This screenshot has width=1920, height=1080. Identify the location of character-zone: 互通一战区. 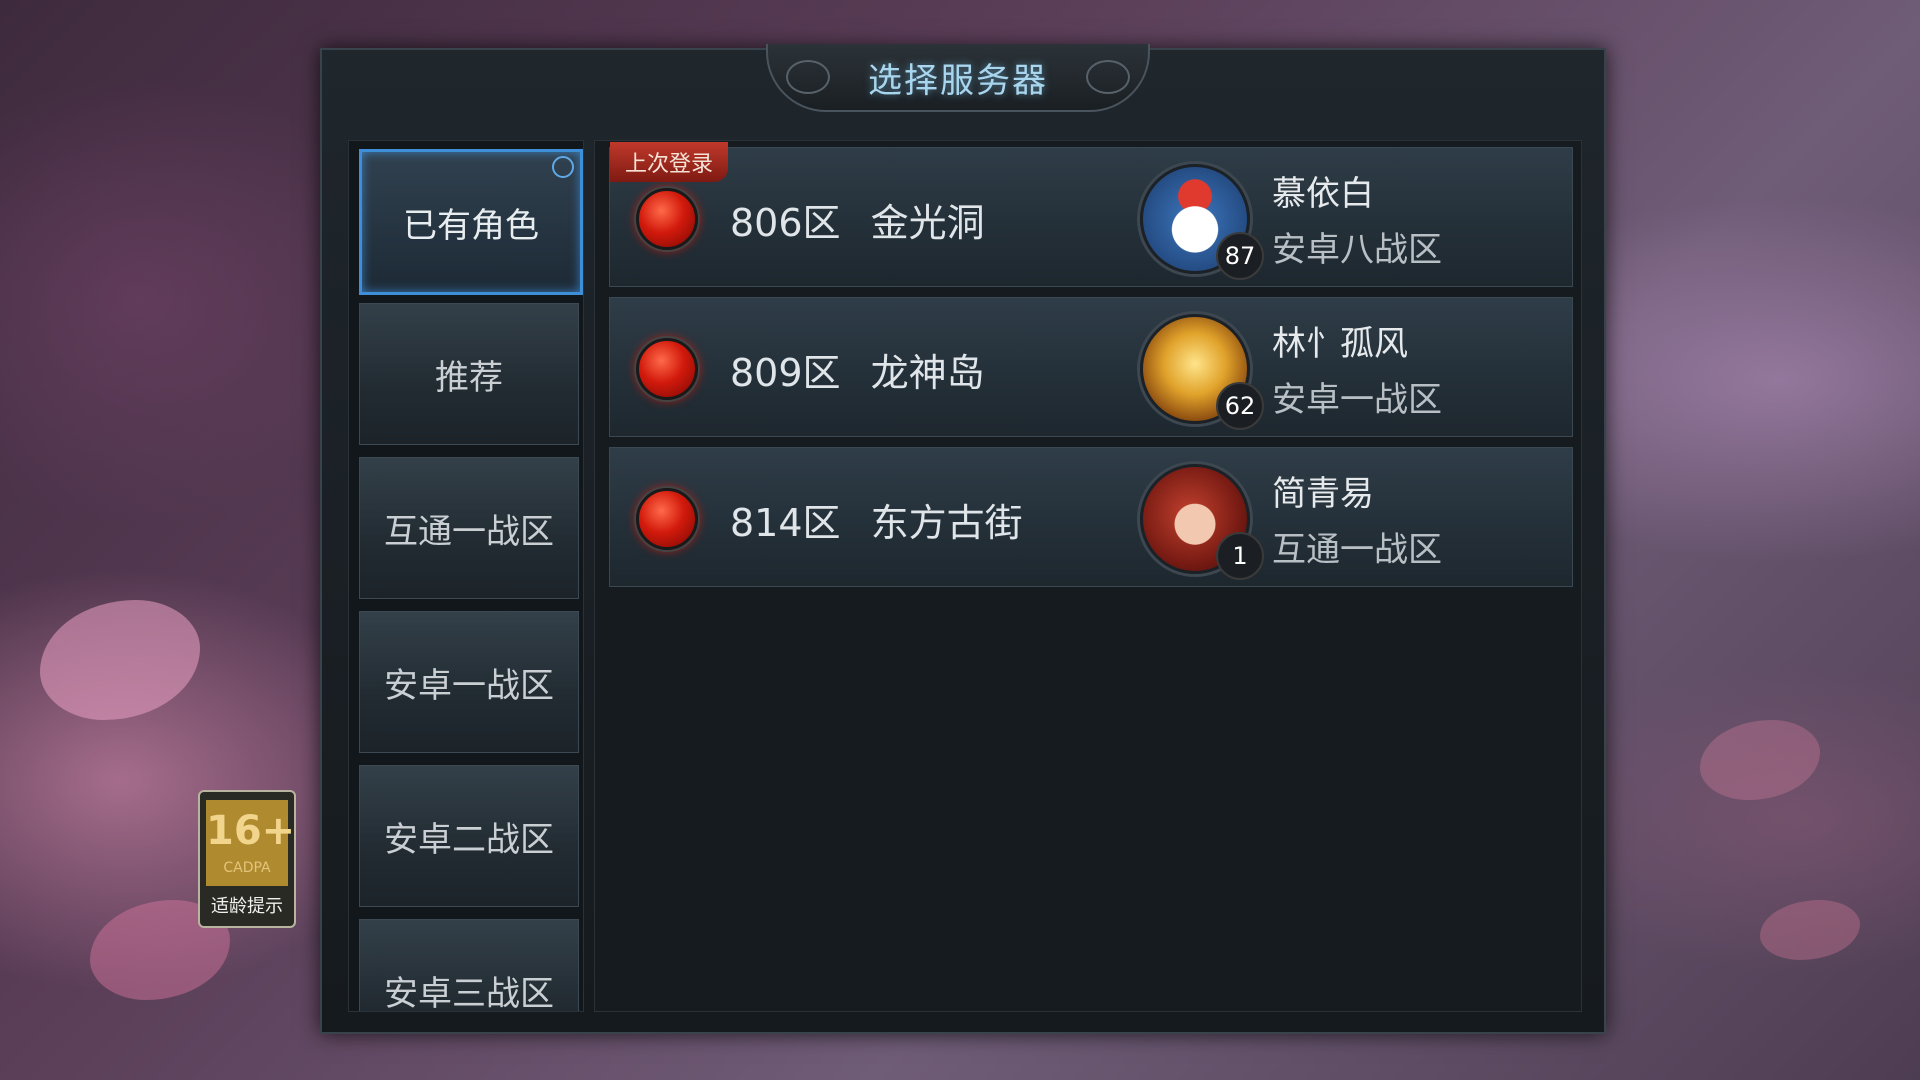
(1357, 550).